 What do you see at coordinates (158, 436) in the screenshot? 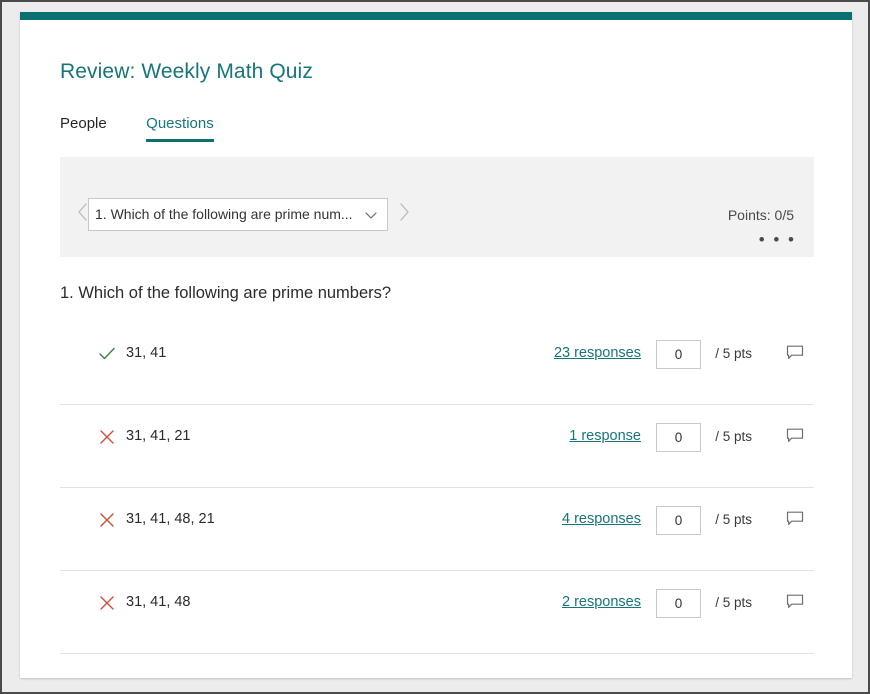
I see `answer-option-text: 31, 41, 21` at bounding box center [158, 436].